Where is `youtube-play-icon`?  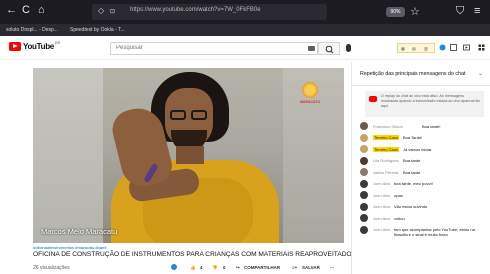 youtube-play-icon is located at coordinates (373, 99).